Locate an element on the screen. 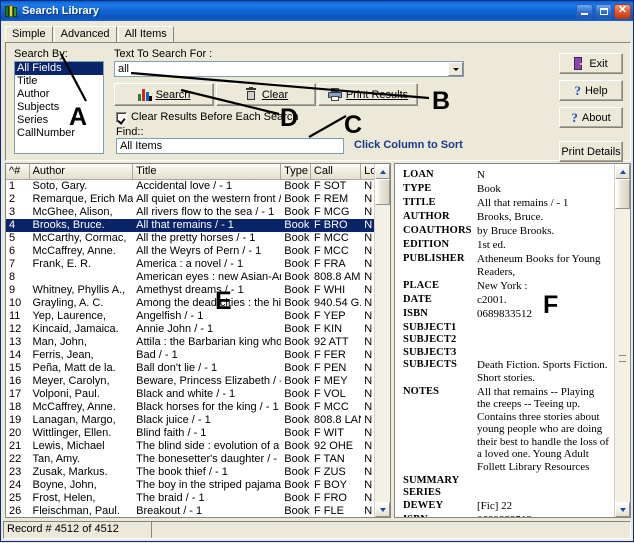 This screenshot has width=634, height=543. maximize-button is located at coordinates (603, 11).